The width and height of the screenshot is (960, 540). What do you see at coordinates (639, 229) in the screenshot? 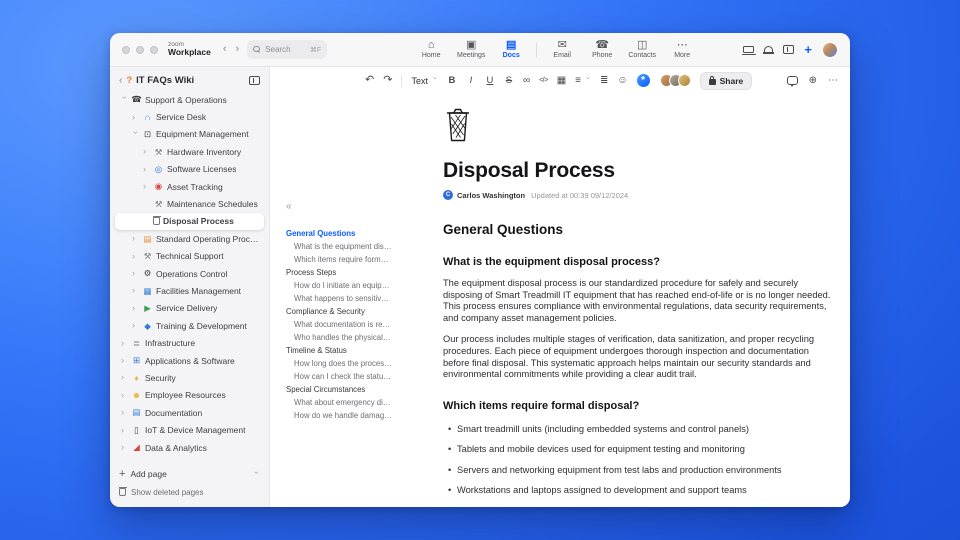
I see `doc-heading: General Questions` at bounding box center [639, 229].